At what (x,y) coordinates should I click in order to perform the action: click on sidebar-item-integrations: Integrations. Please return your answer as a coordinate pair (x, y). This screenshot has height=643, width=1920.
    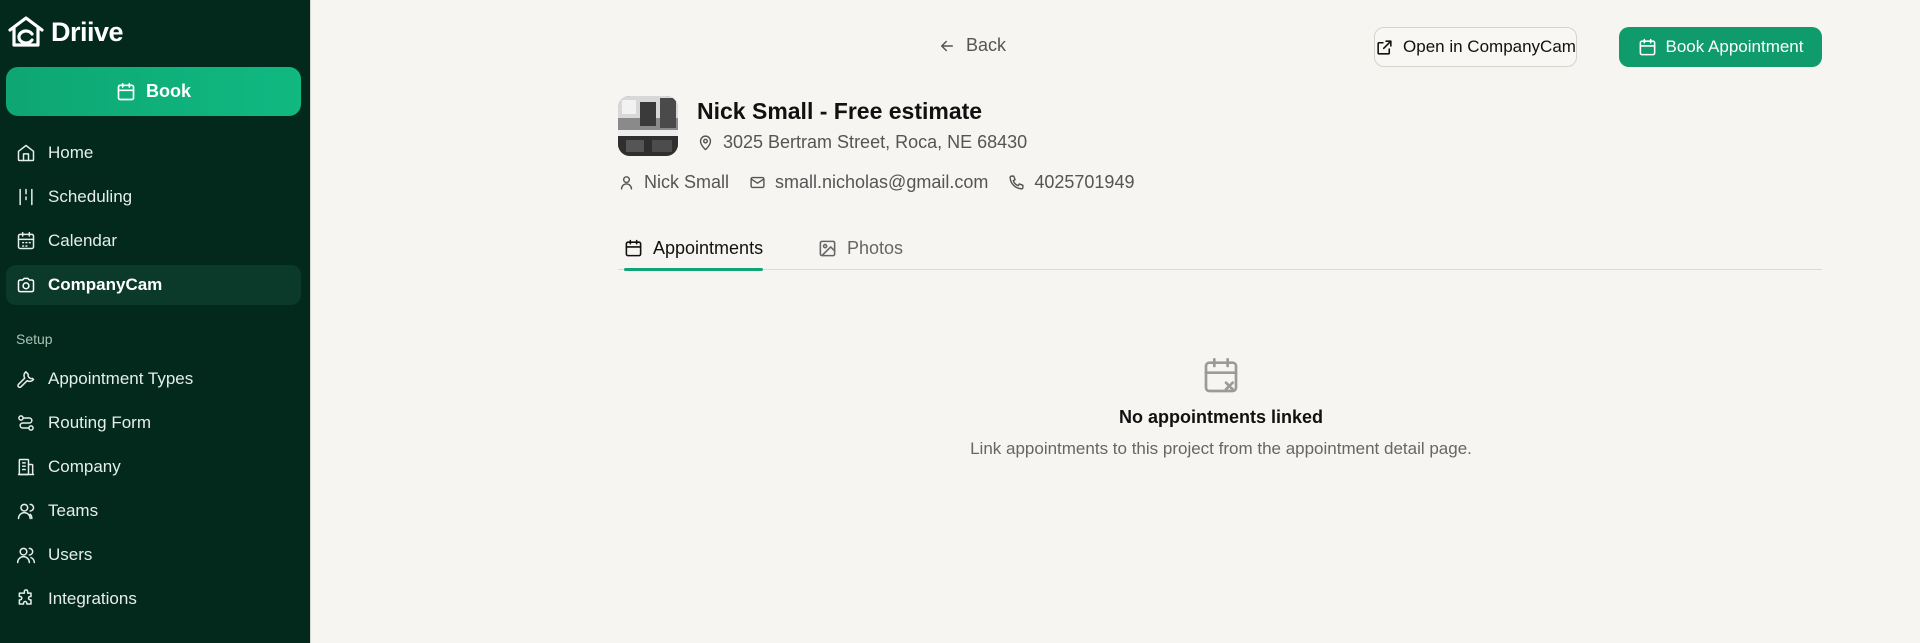
    Looking at the image, I should click on (153, 599).